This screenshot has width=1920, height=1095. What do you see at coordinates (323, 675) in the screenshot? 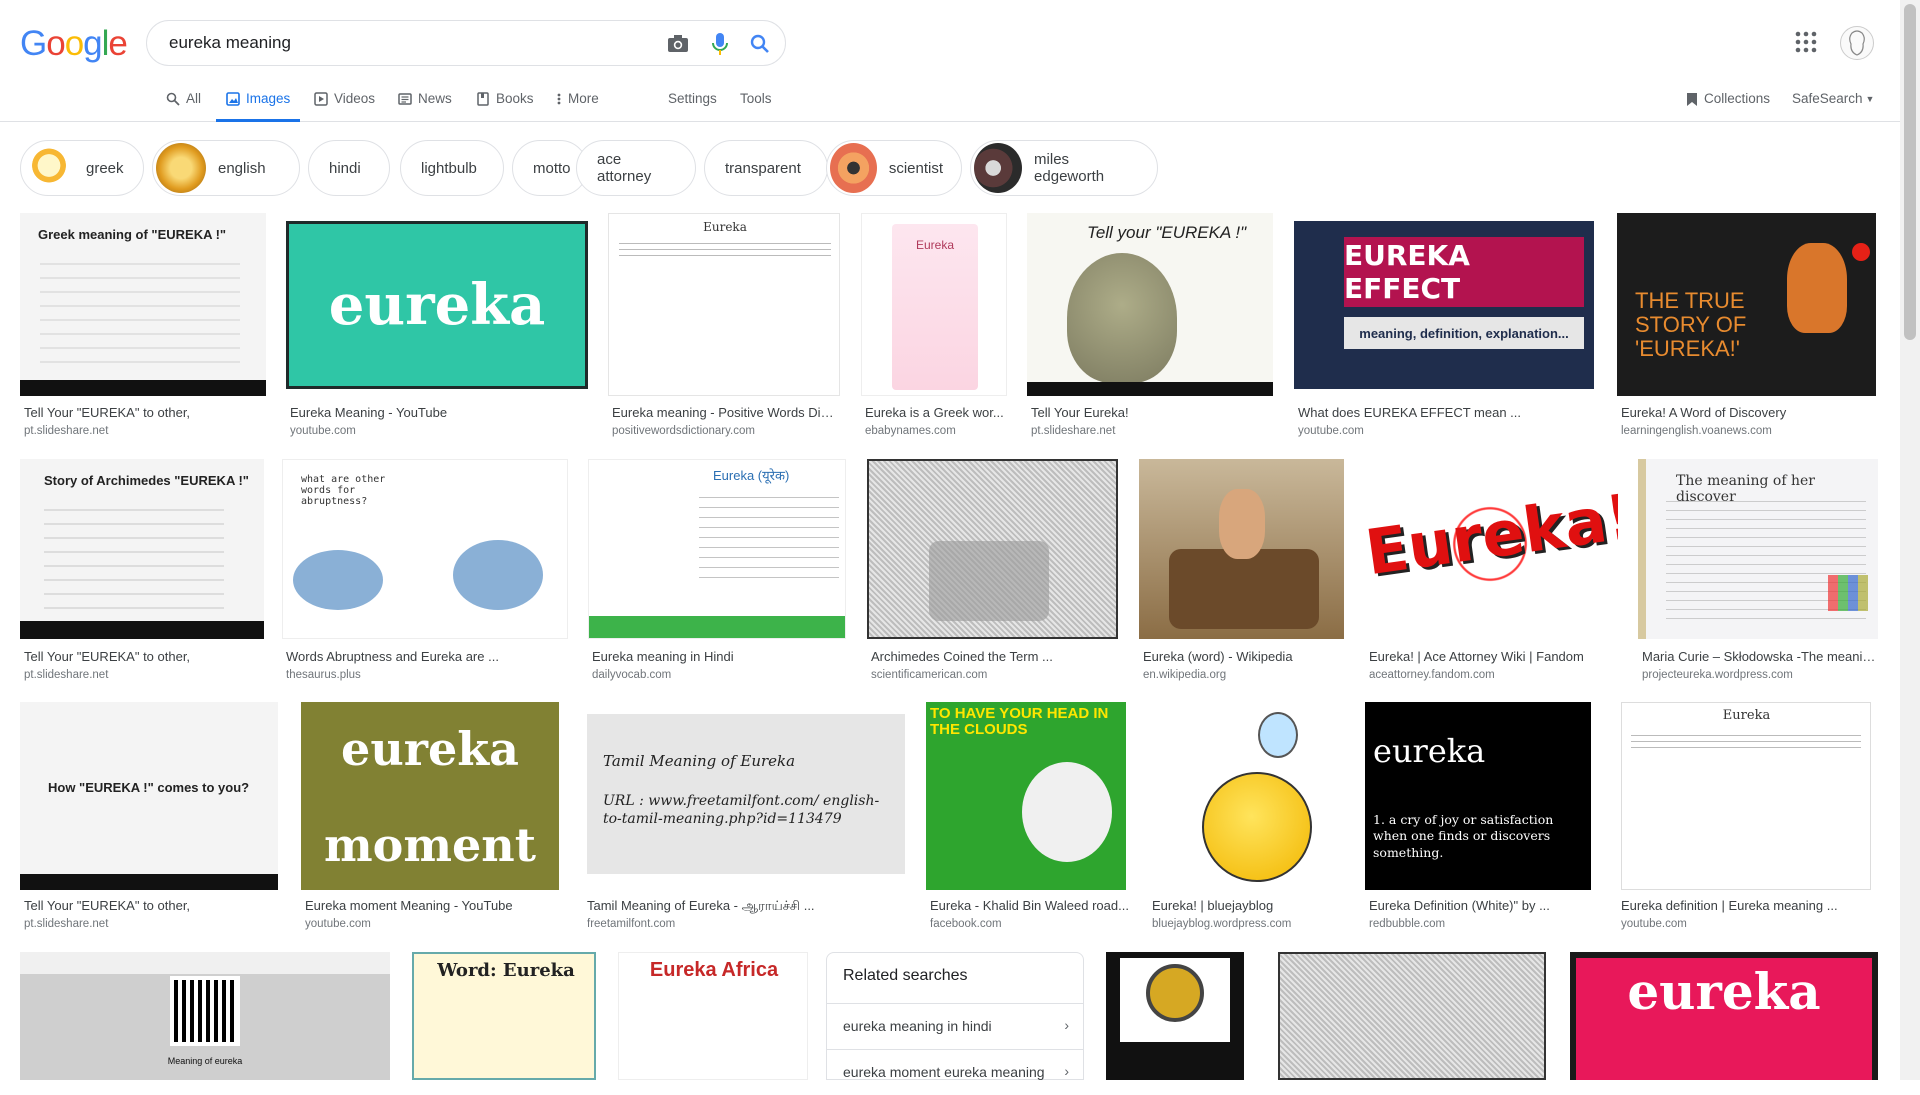
I see `result-domain: thesaurus.plus` at bounding box center [323, 675].